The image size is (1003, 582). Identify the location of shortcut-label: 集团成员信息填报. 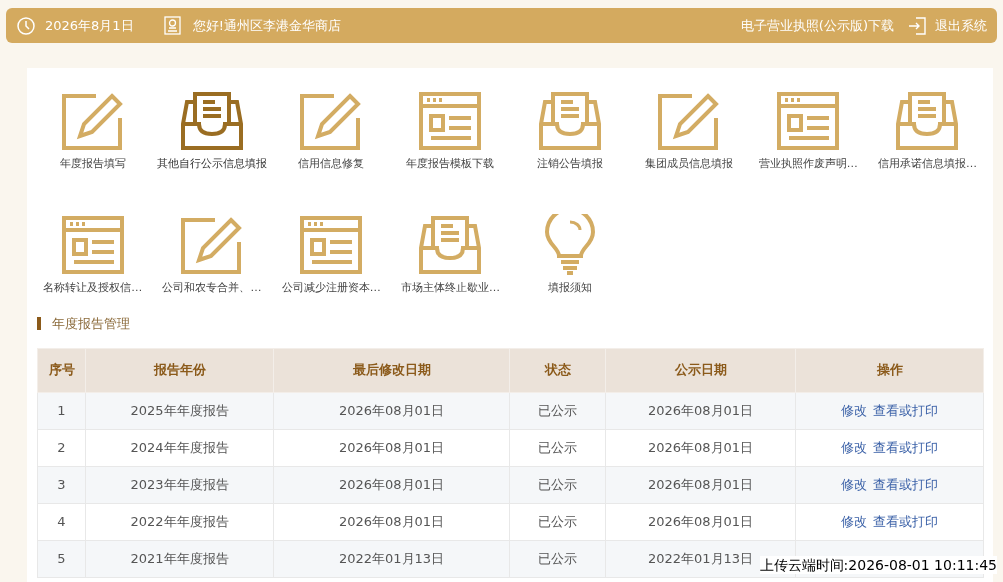
(688, 163).